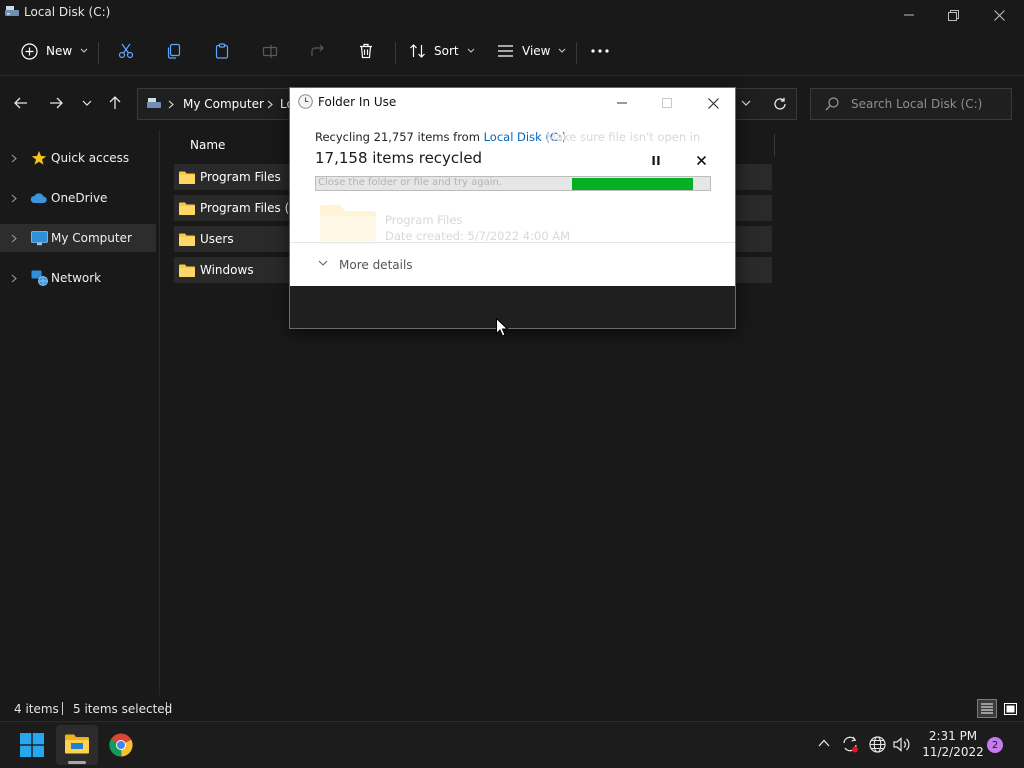 This screenshot has width=1024, height=768. What do you see at coordinates (87, 103) in the screenshot?
I see `recent-locations-button` at bounding box center [87, 103].